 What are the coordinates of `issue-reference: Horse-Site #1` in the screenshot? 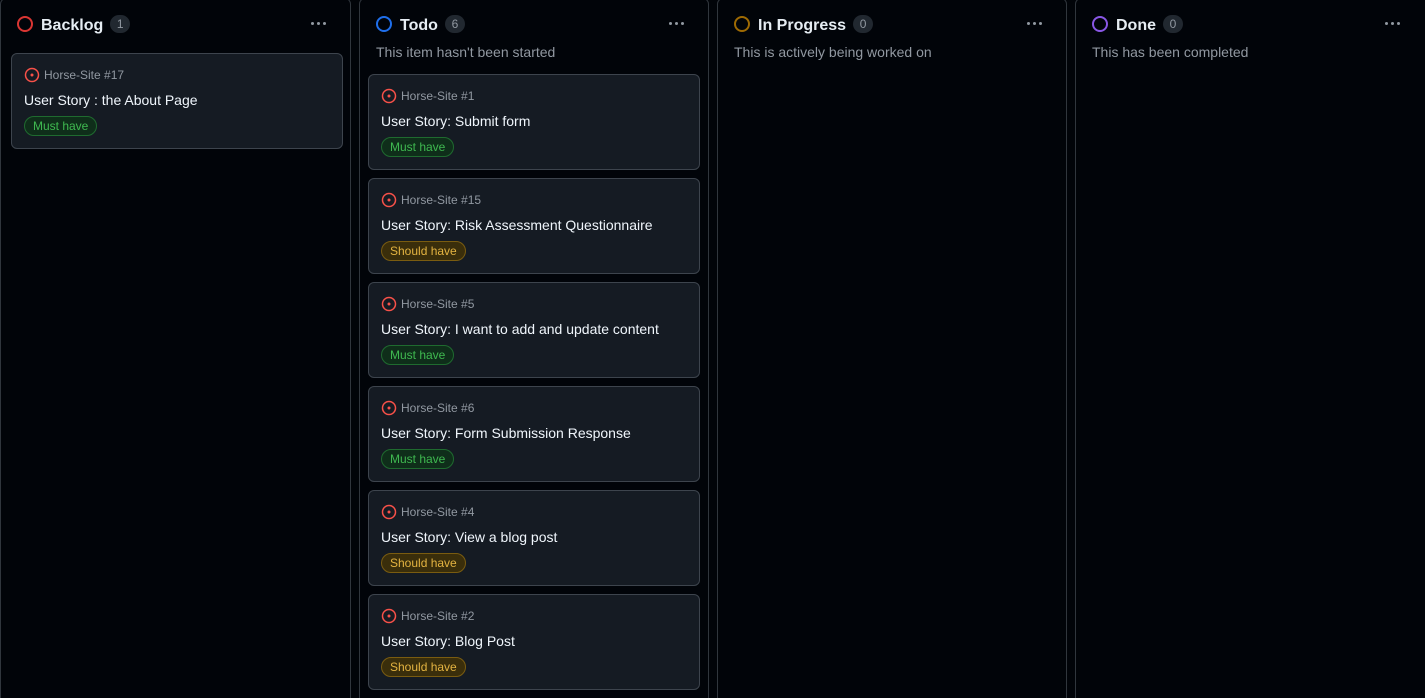 It's located at (437, 96).